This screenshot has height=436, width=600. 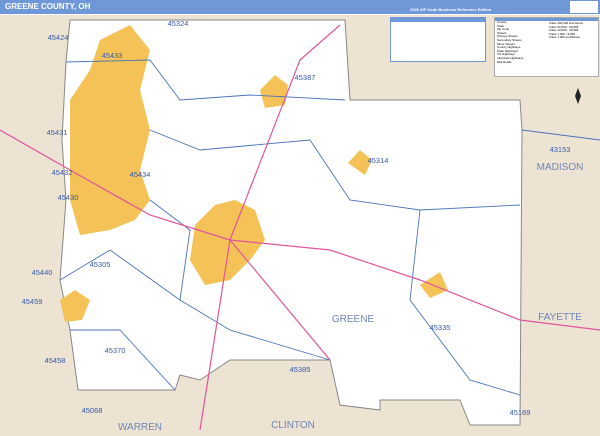 I want to click on zip-label: 45068, so click(x=92, y=410).